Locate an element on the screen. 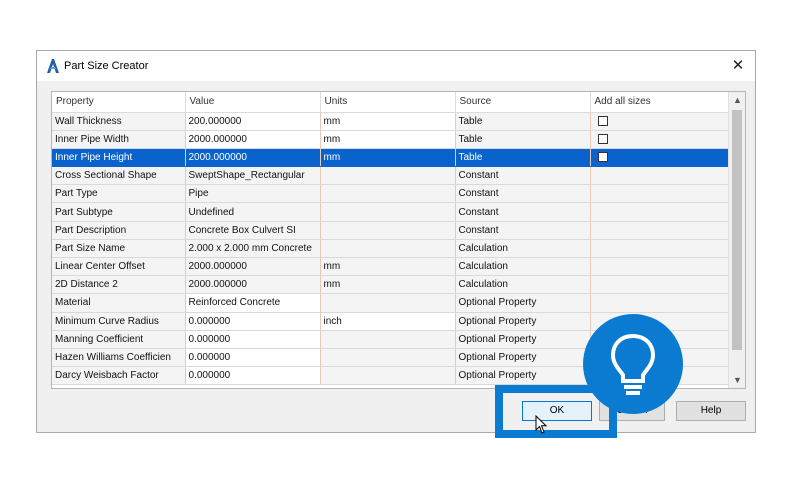 This screenshot has height=485, width=795. property-cell: Part Description is located at coordinates (119, 230).